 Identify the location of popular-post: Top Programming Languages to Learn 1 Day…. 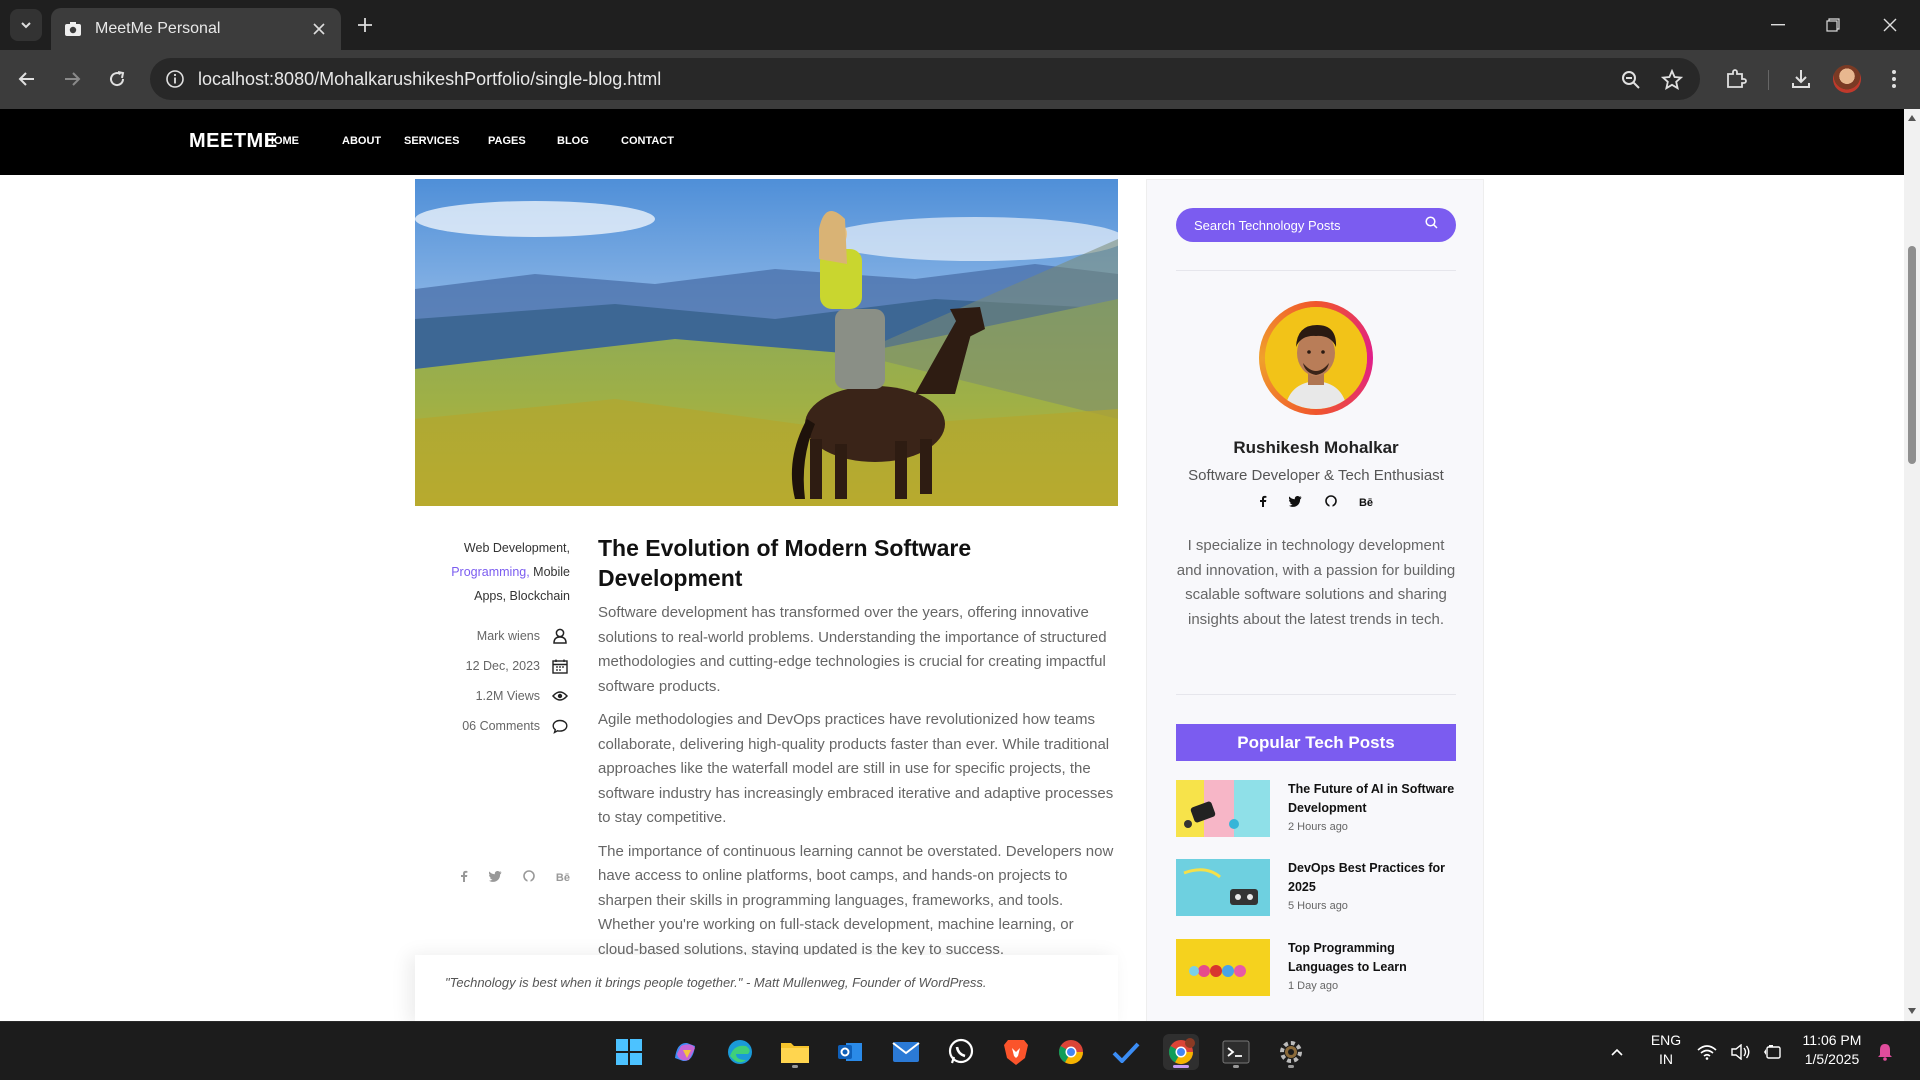
(1316, 969).